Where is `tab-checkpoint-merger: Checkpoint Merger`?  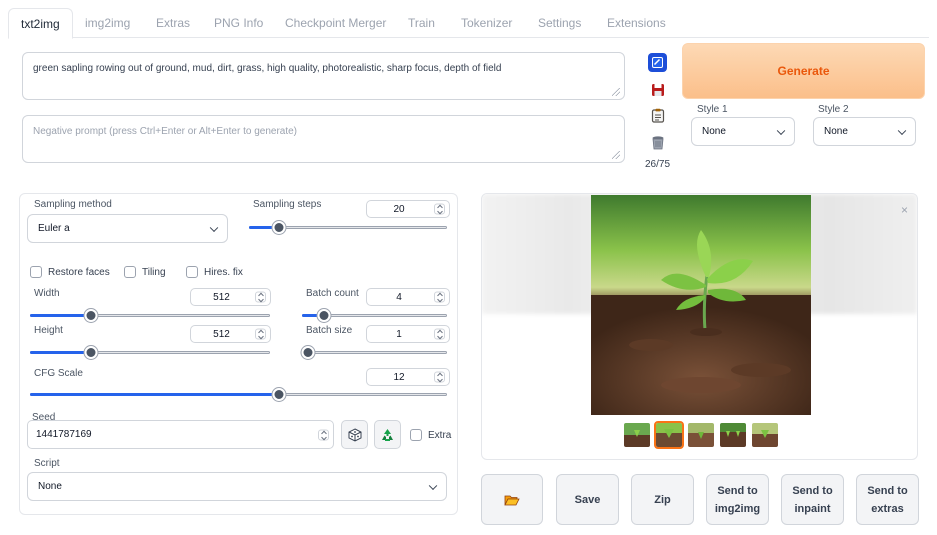
tab-checkpoint-merger: Checkpoint Merger is located at coordinates (335, 23).